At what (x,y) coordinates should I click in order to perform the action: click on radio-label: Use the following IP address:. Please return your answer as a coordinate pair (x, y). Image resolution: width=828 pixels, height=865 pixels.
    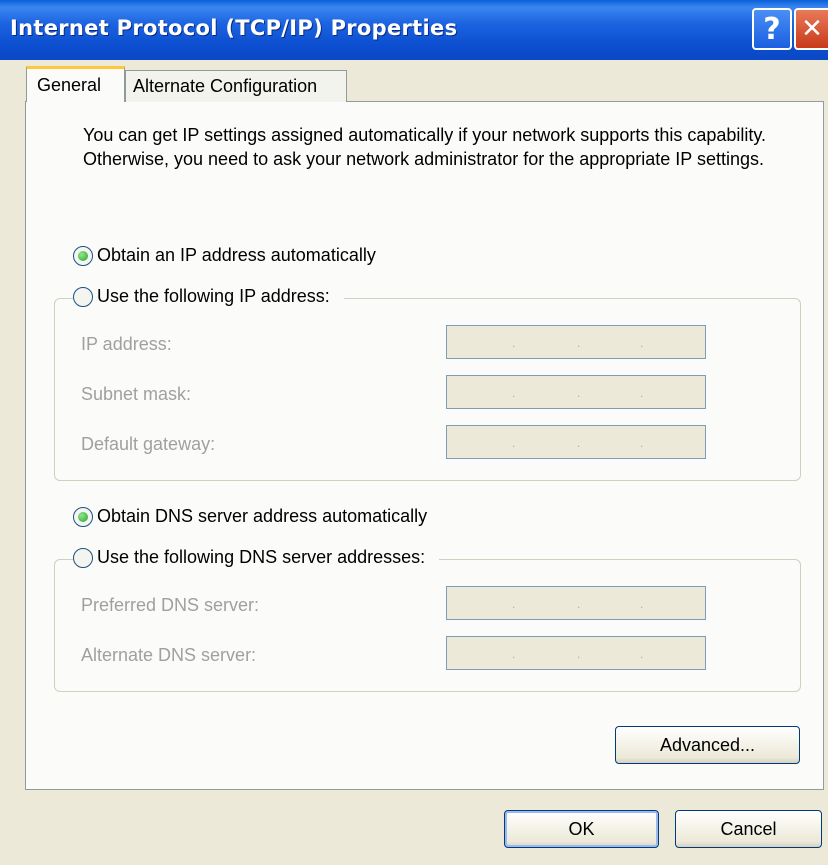
    Looking at the image, I should click on (213, 296).